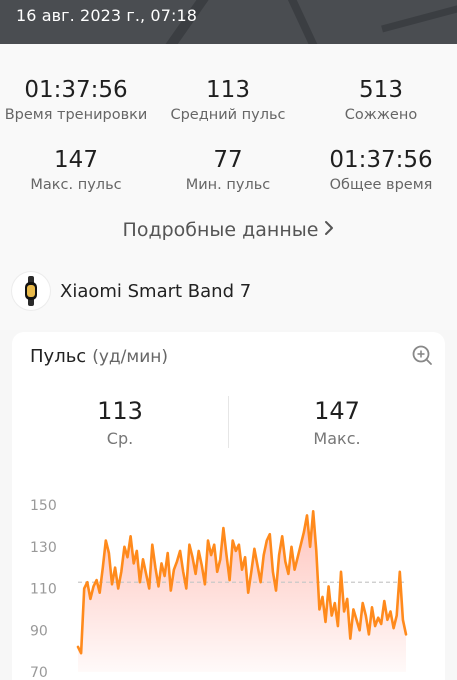 The image size is (457, 680). What do you see at coordinates (381, 185) in the screenshot?
I see `stat-label: Общее время` at bounding box center [381, 185].